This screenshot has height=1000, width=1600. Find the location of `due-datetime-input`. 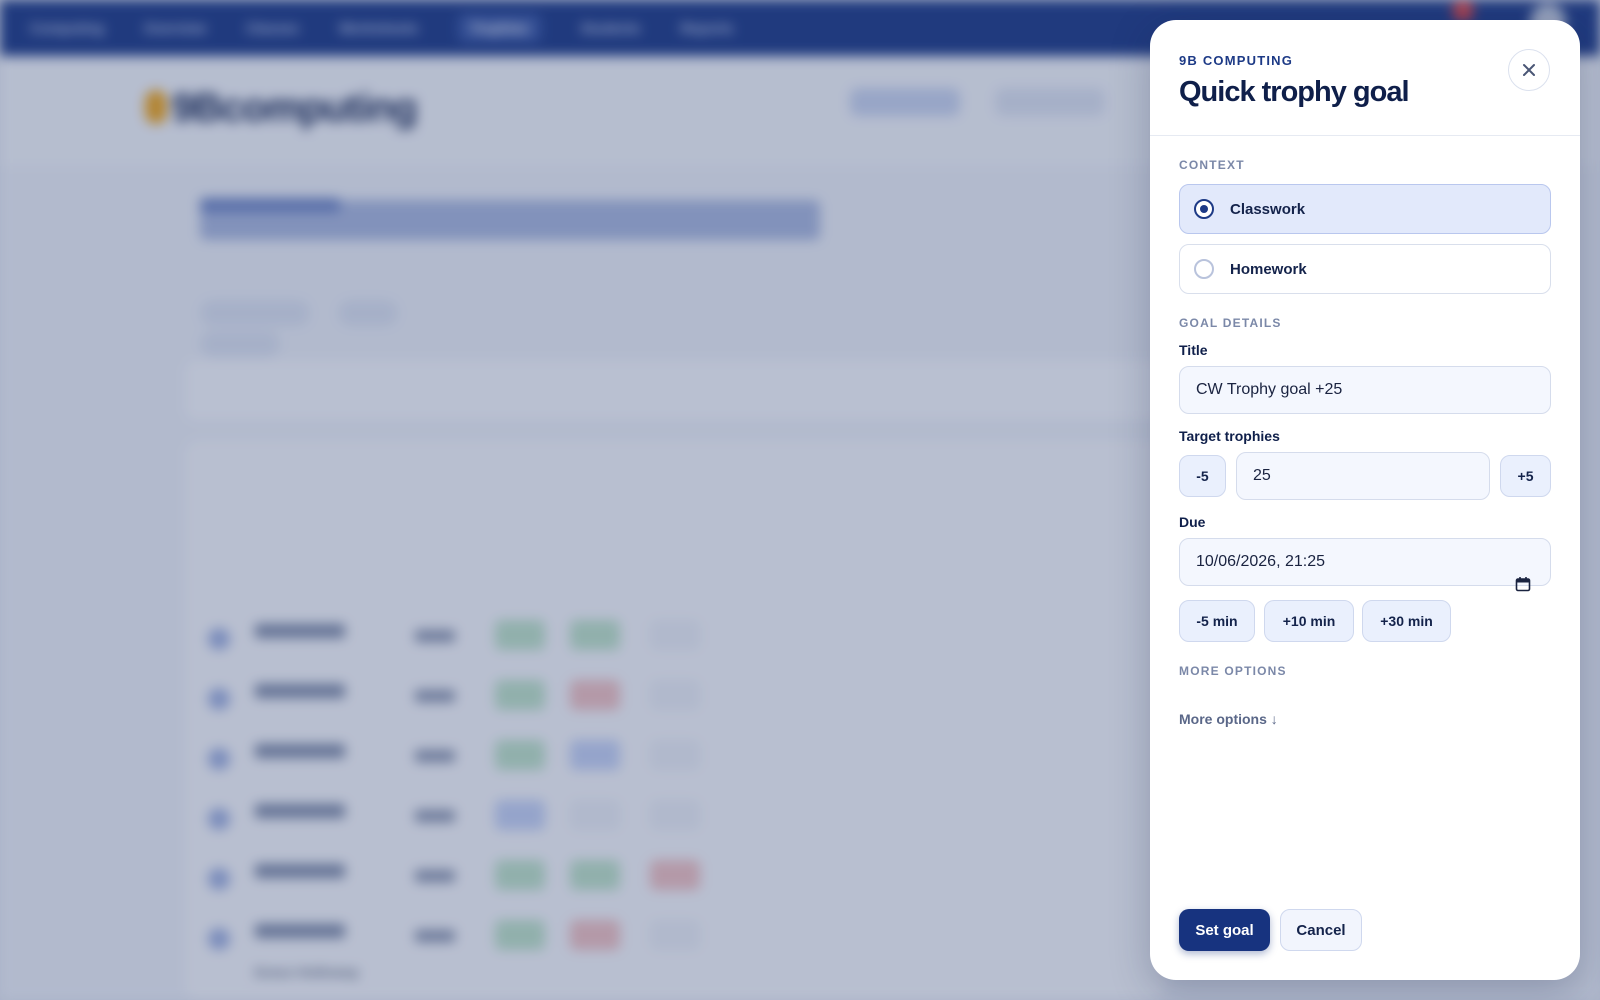

due-datetime-input is located at coordinates (1365, 562).